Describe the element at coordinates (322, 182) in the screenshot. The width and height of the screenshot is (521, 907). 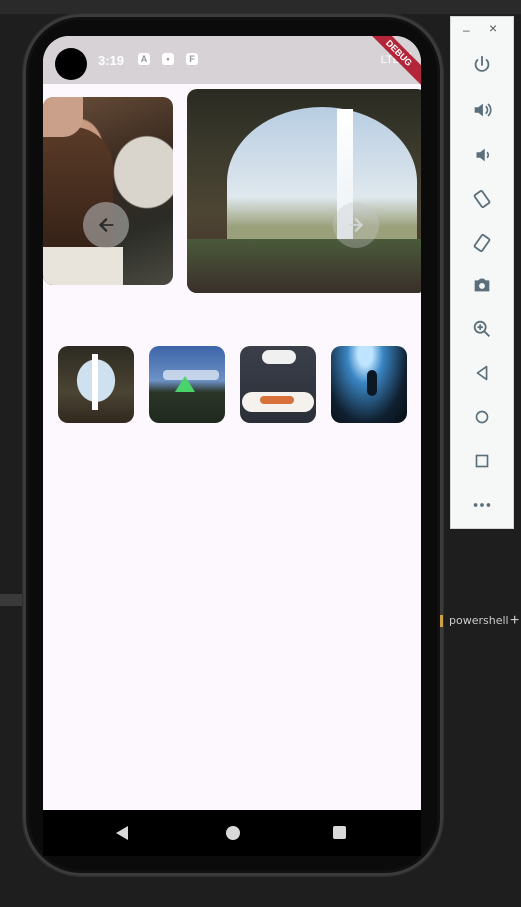
I see `cave-opening` at that location.